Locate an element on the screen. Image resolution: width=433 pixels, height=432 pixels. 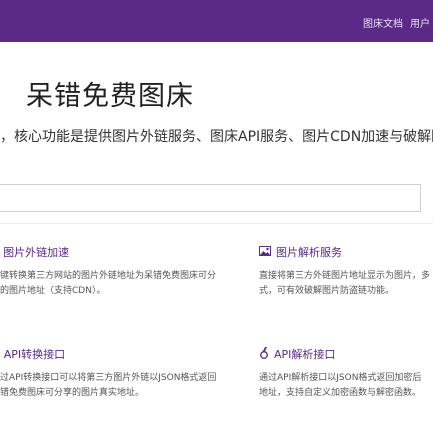
feature-desc-line: 过API转换接口可以将第三方图片外链以JSON格式返回 is located at coordinates (108, 378).